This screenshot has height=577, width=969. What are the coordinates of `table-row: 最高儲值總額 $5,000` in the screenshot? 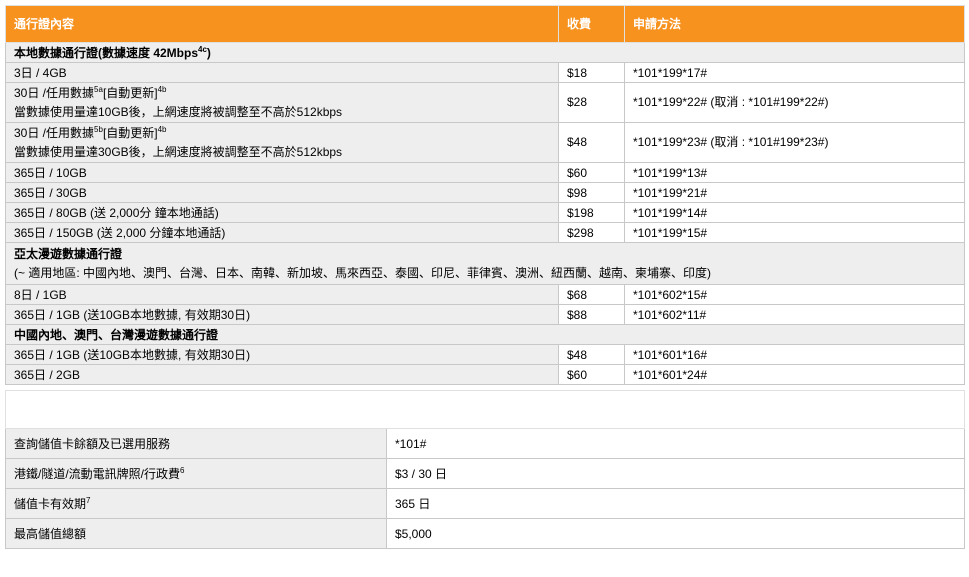 It's located at (485, 533).